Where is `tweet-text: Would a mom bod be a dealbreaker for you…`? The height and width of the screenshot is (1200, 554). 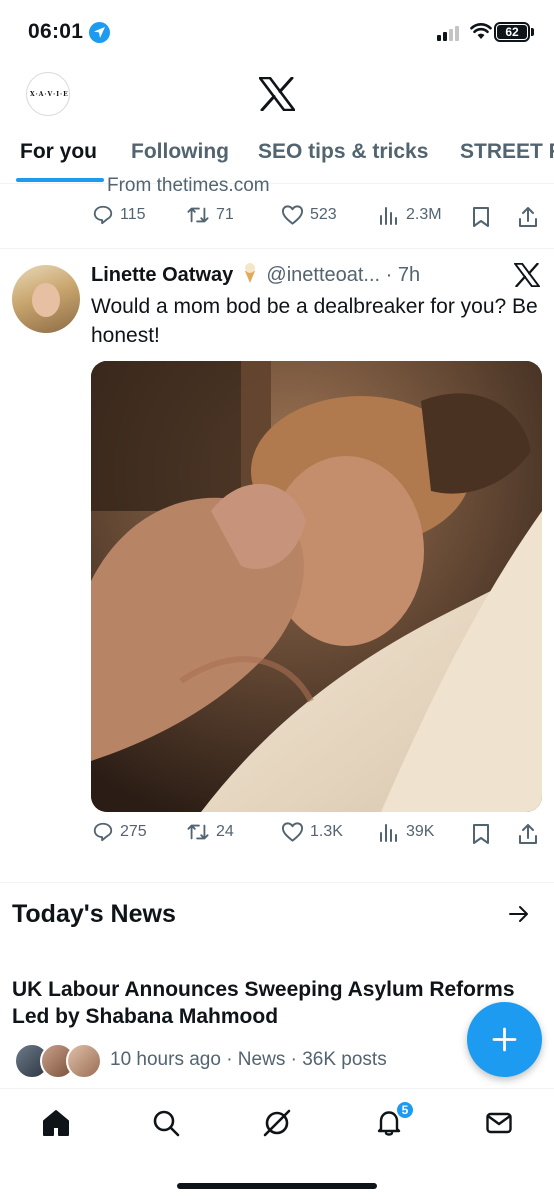 tweet-text: Would a mom bod be a dealbreaker for you… is located at coordinates (314, 321).